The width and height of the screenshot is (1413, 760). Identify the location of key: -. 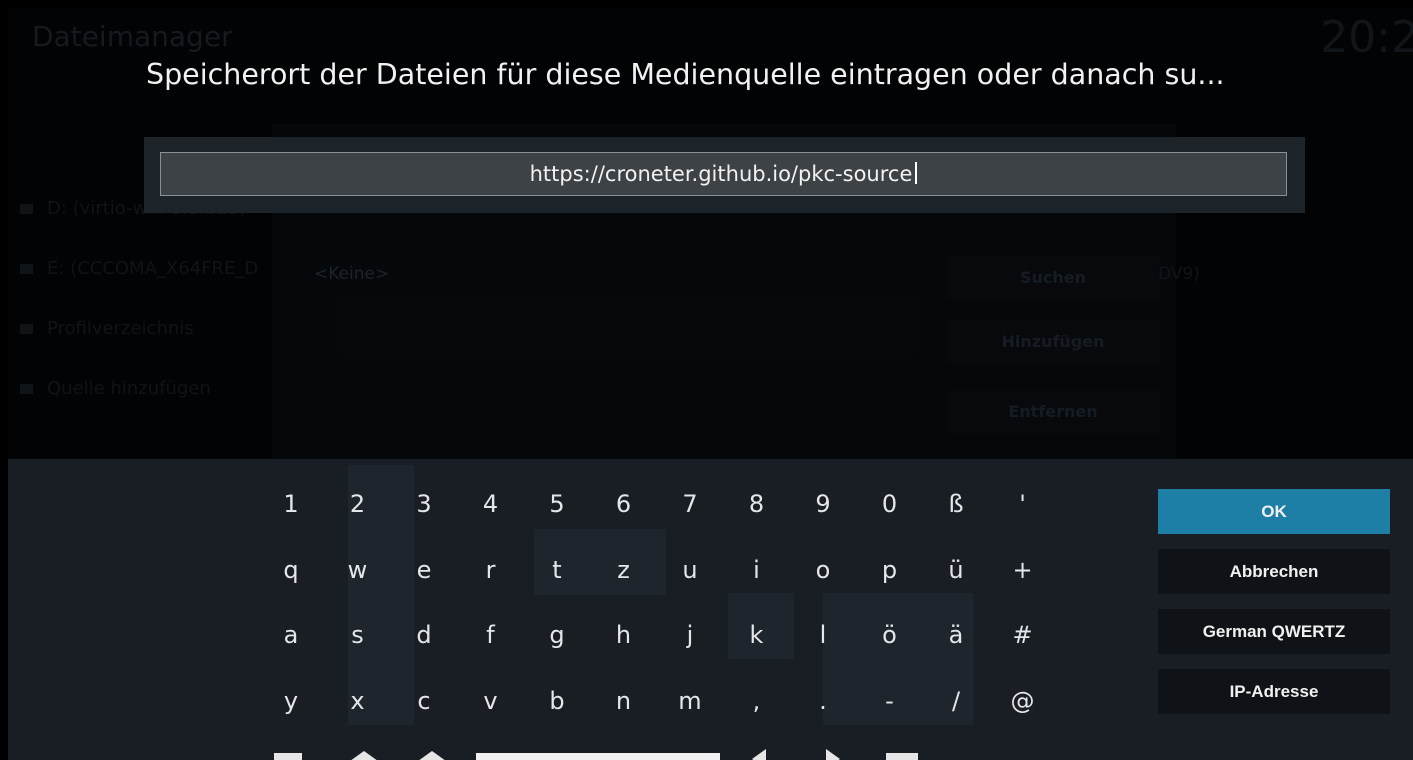
(890, 703).